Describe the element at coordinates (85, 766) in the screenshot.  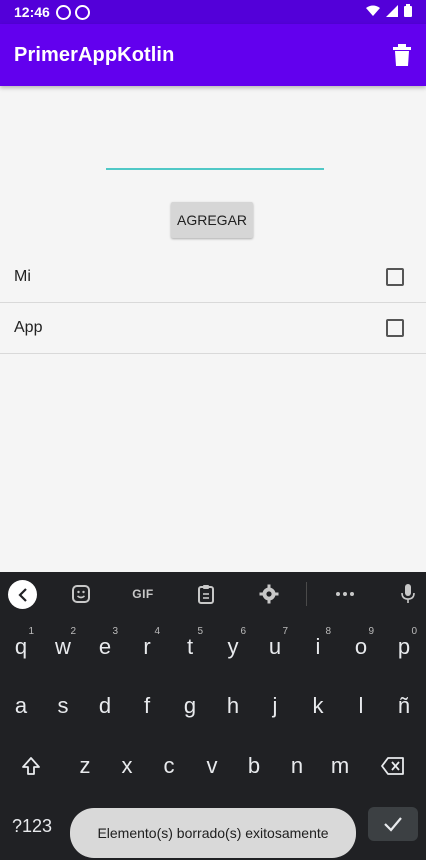
I see `key: z` at that location.